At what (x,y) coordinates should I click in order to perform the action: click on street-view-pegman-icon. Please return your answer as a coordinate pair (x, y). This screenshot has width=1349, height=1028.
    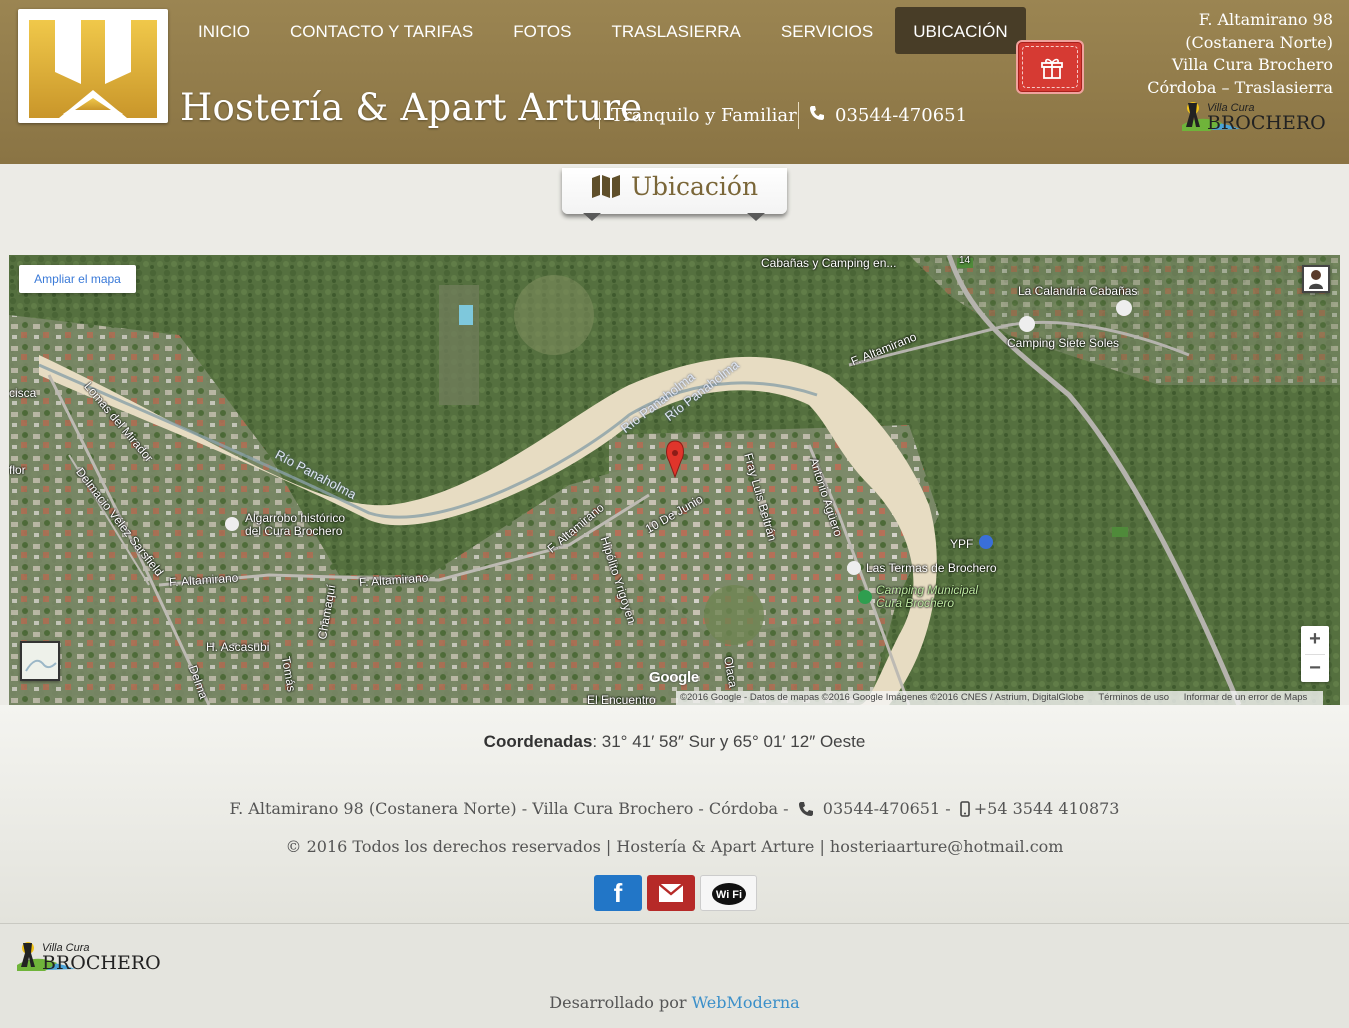
    Looking at the image, I should click on (1316, 279).